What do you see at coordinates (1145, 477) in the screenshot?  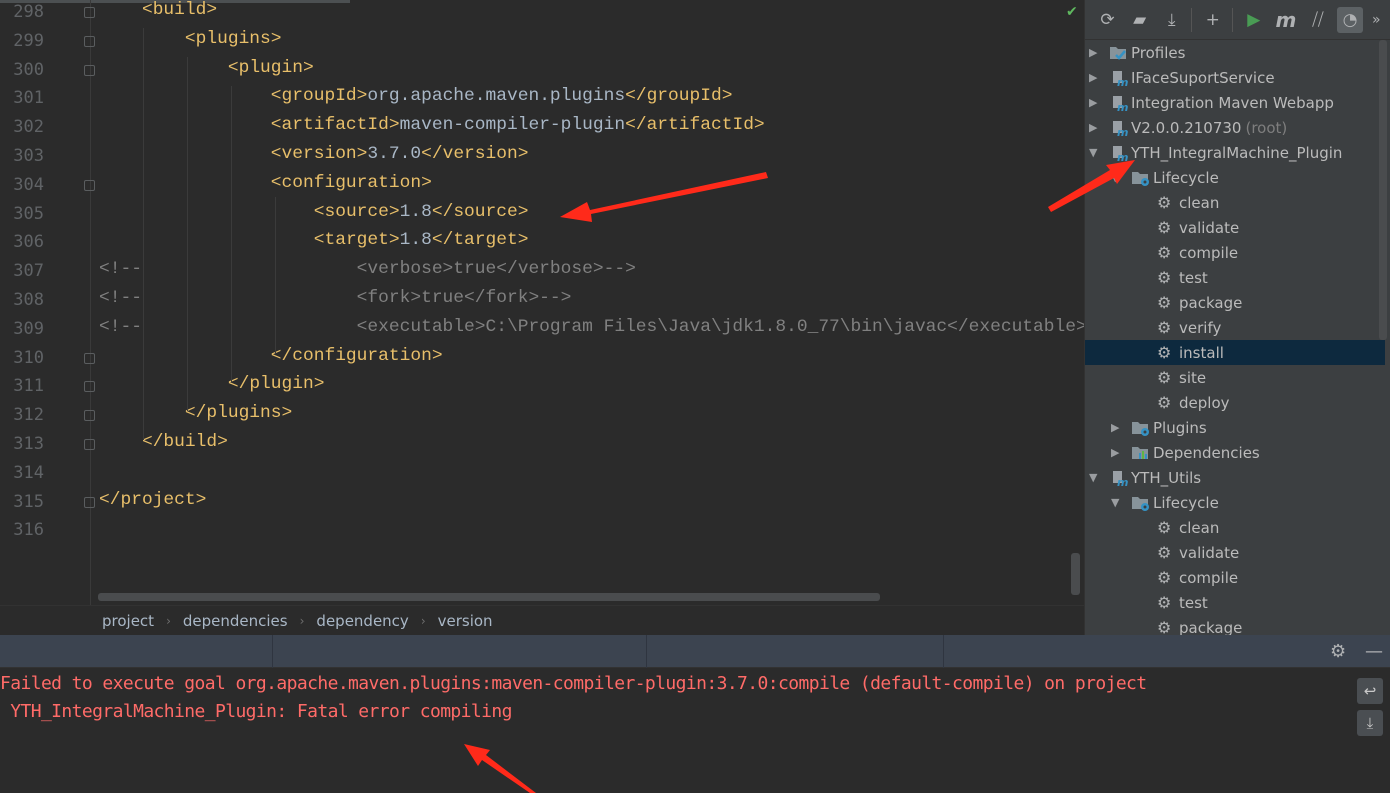 I see `tree-item-yth-utils: ▼ m YTH_Utils` at bounding box center [1145, 477].